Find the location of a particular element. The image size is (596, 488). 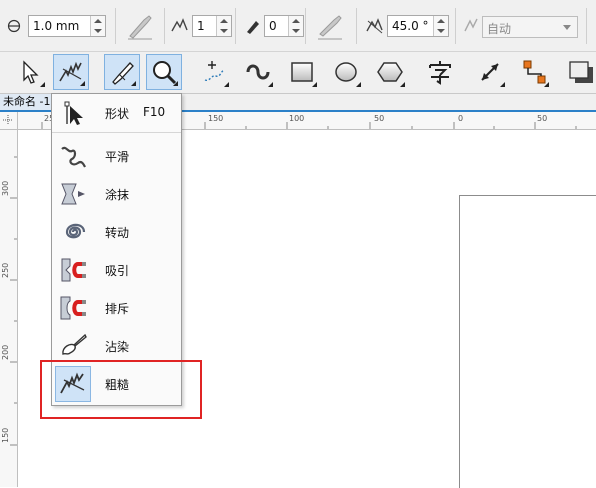

ruler-origin is located at coordinates (9, 121).